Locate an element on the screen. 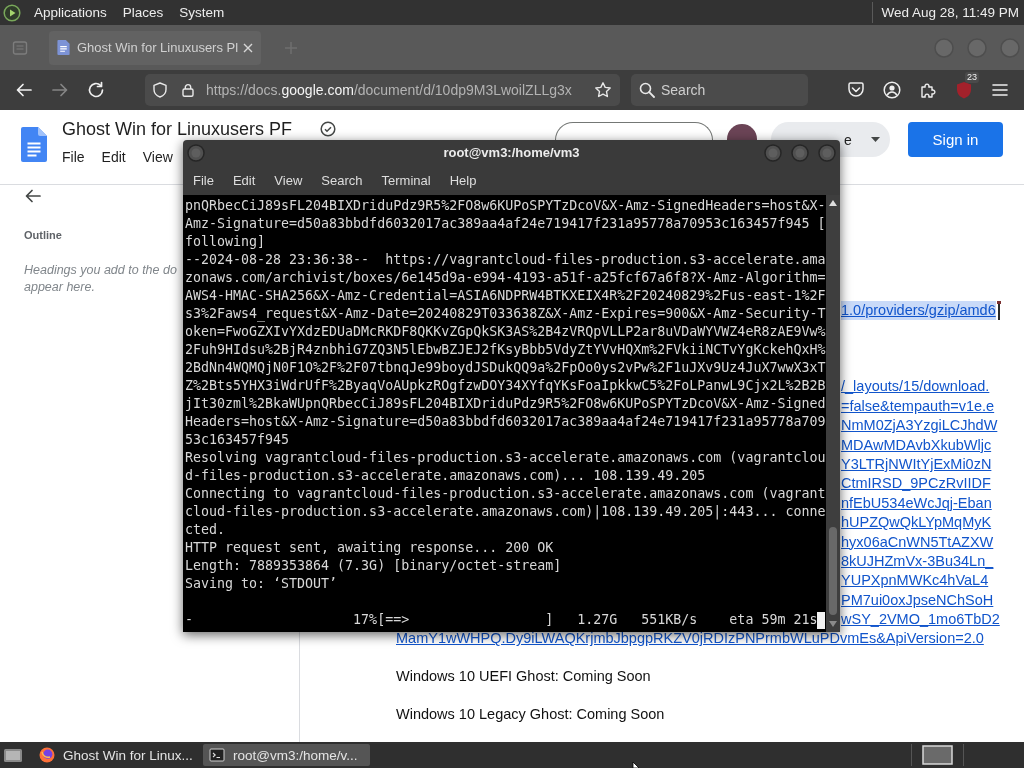 Image resolution: width=1024 pixels, height=768 pixels. lock-icon is located at coordinates (188, 90).